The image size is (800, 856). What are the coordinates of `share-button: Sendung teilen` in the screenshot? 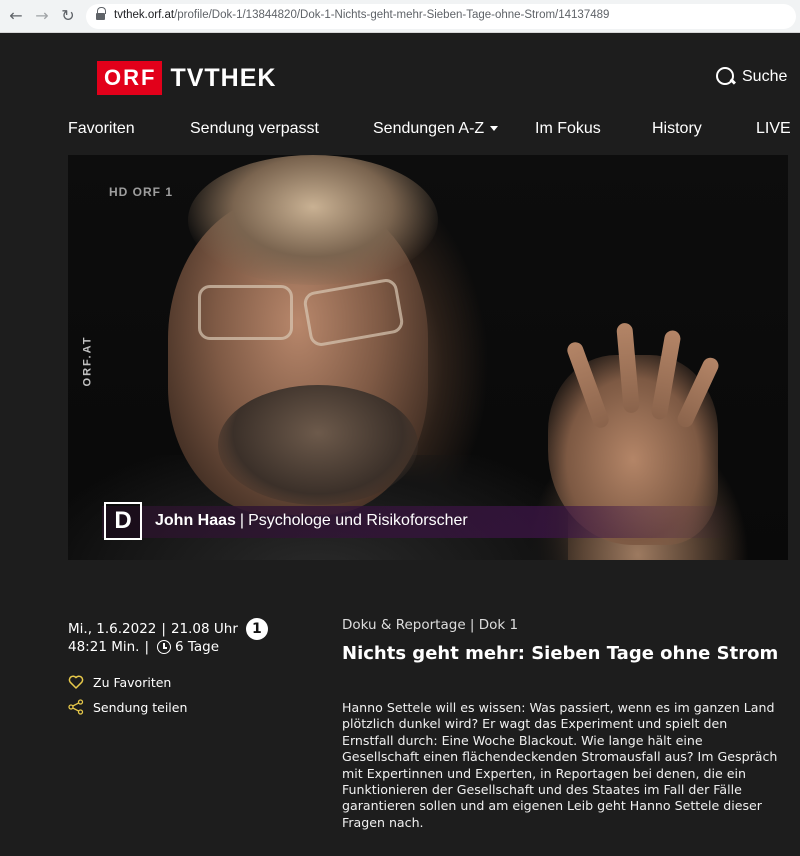 It's located at (127, 707).